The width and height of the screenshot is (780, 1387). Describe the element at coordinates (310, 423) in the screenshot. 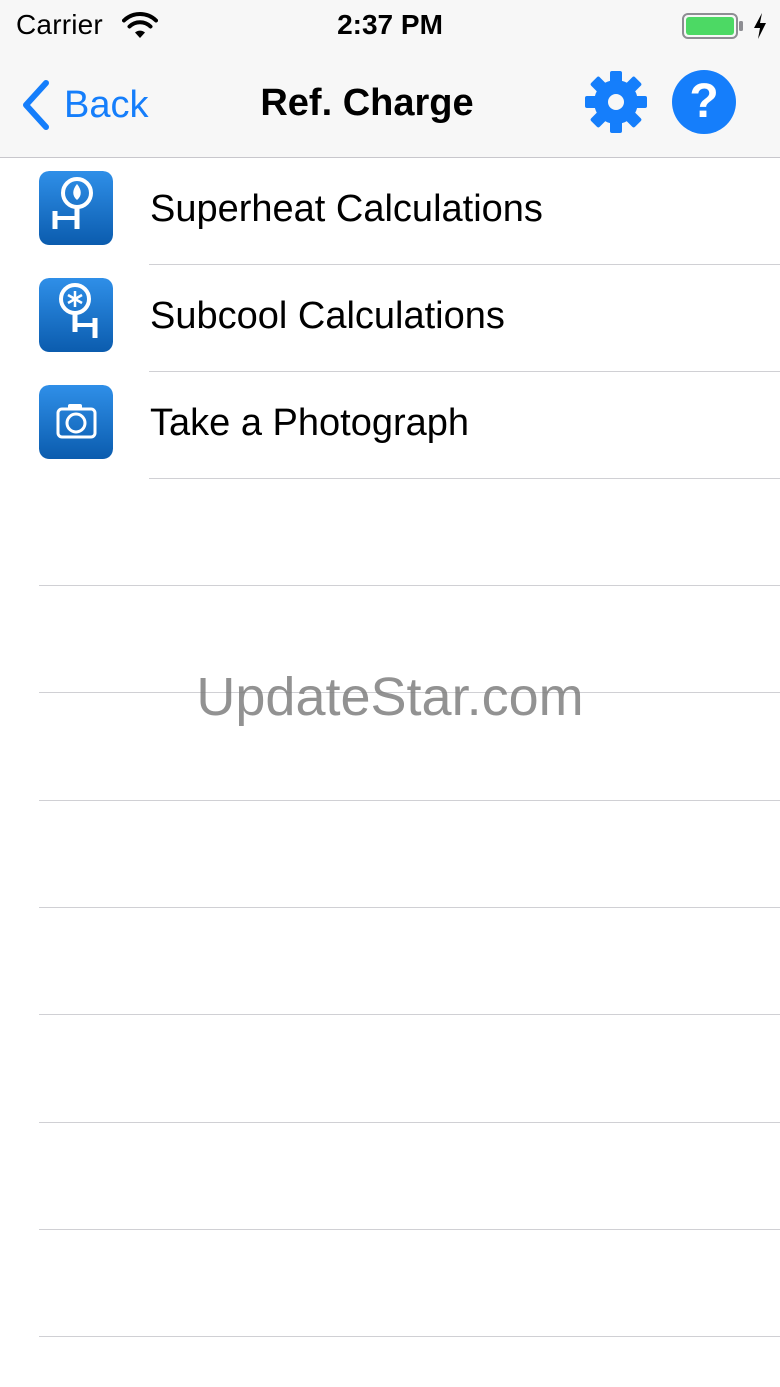

I see `menu-item-label: Take a Photograph` at that location.